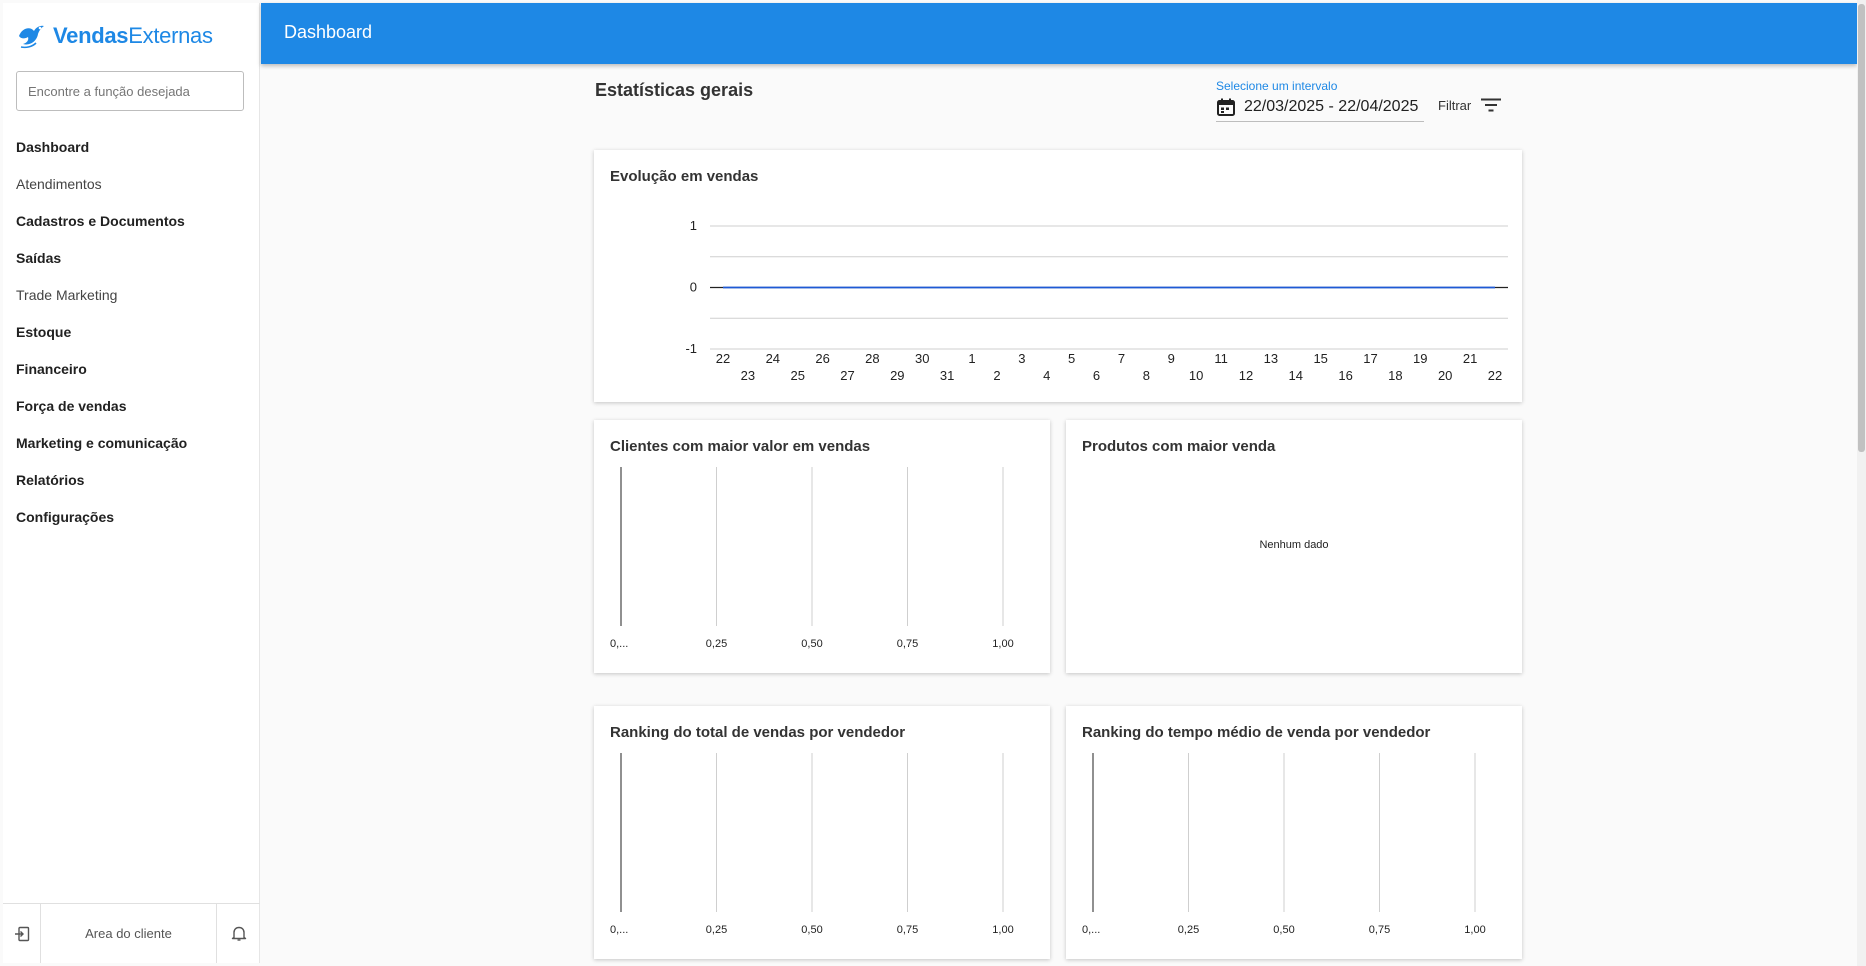  Describe the element at coordinates (131, 294) in the screenshot. I see `sidebar-item-trade-marketing: Trade Marketing` at that location.